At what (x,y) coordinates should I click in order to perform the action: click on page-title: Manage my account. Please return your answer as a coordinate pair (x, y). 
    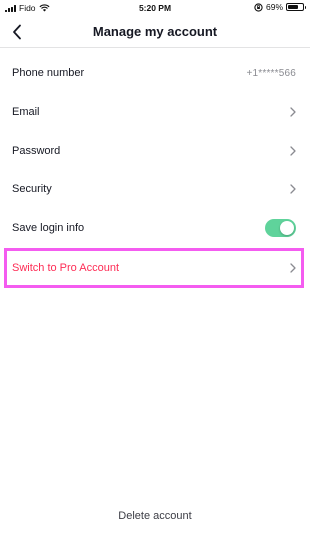
    Looking at the image, I should click on (155, 31).